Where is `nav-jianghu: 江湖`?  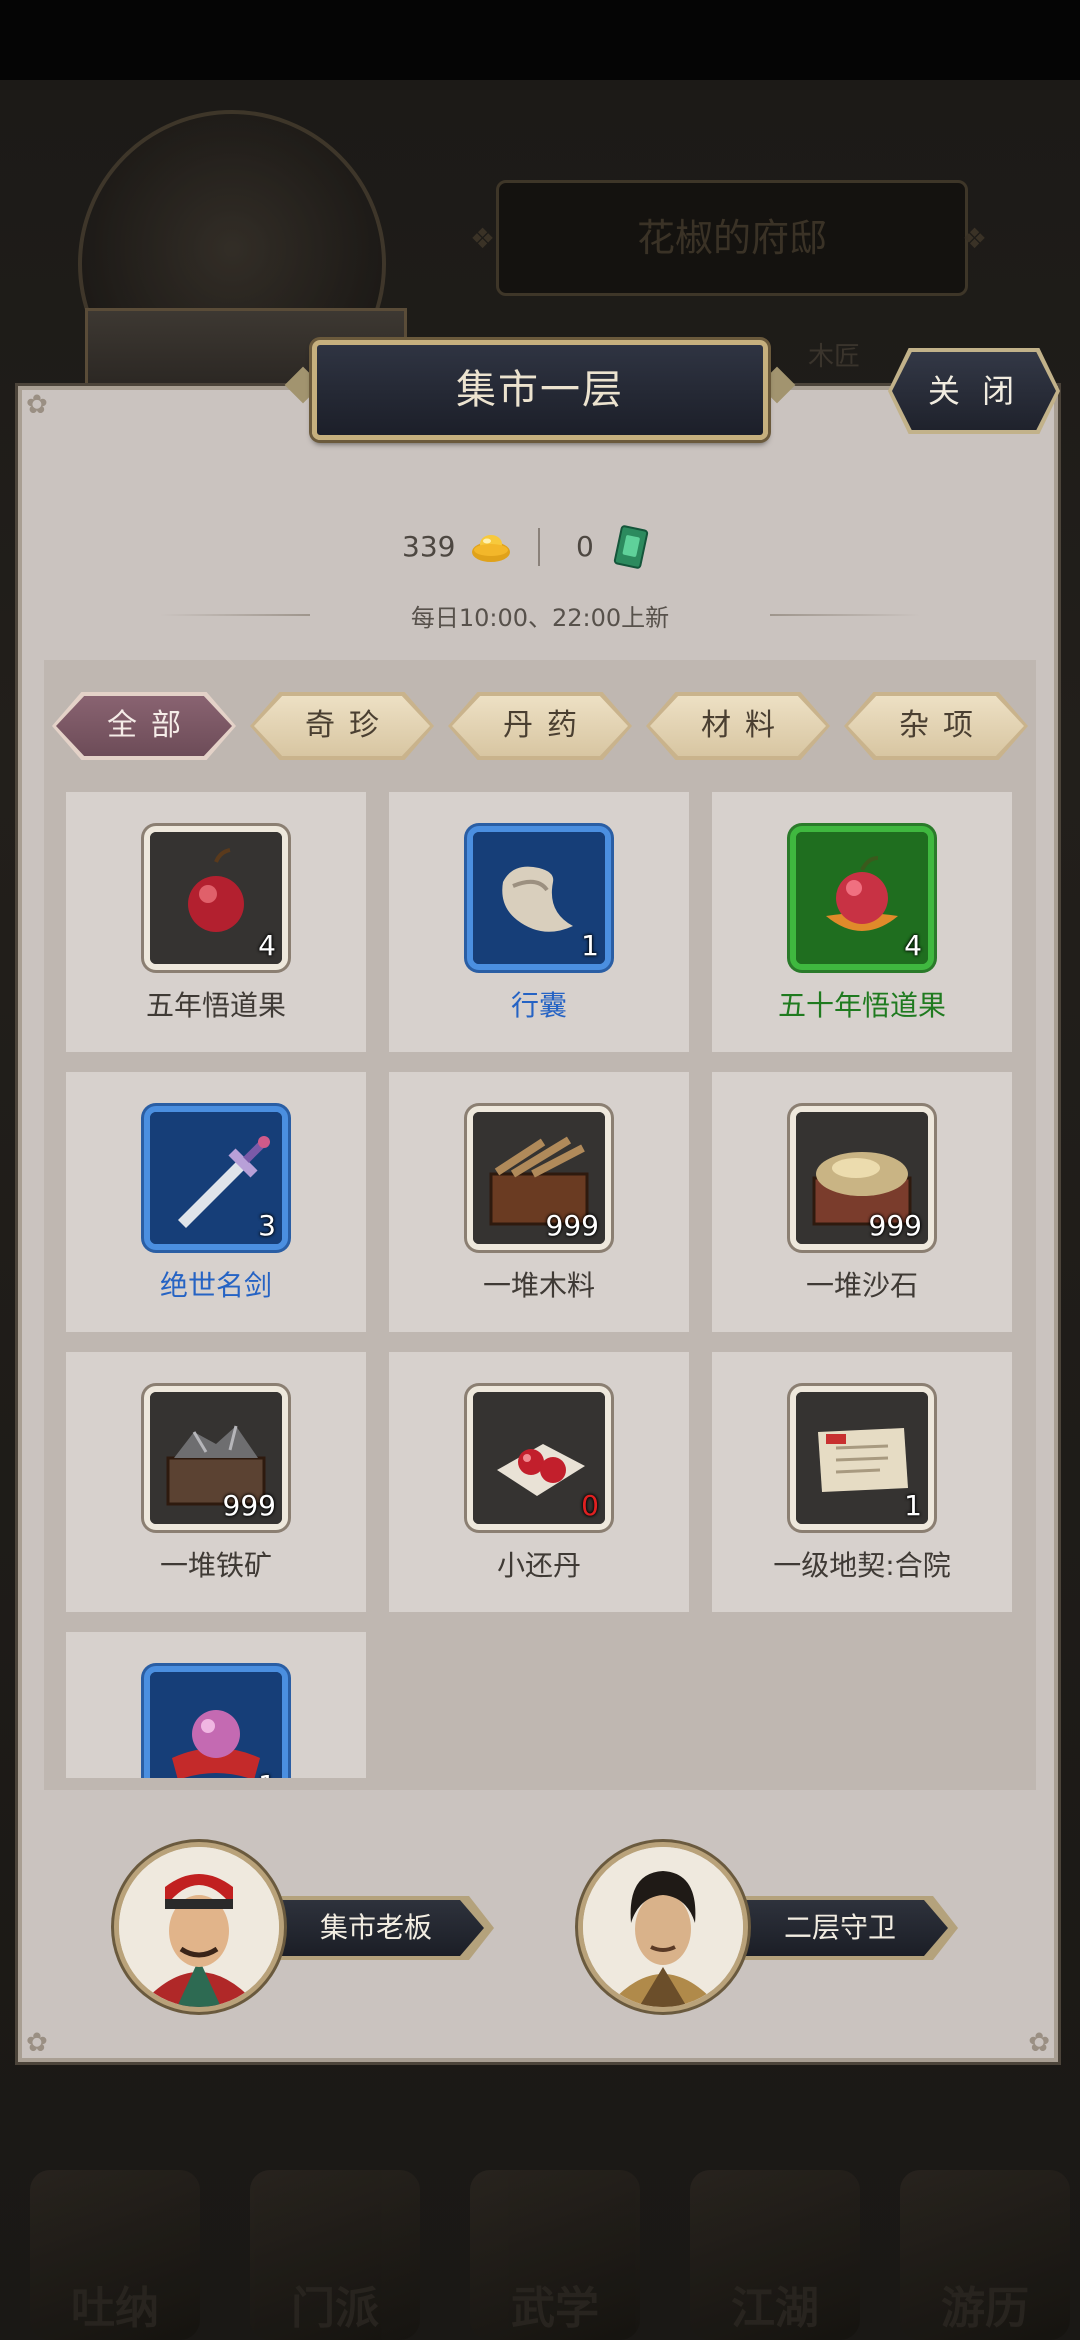 nav-jianghu: 江湖 is located at coordinates (775, 2255).